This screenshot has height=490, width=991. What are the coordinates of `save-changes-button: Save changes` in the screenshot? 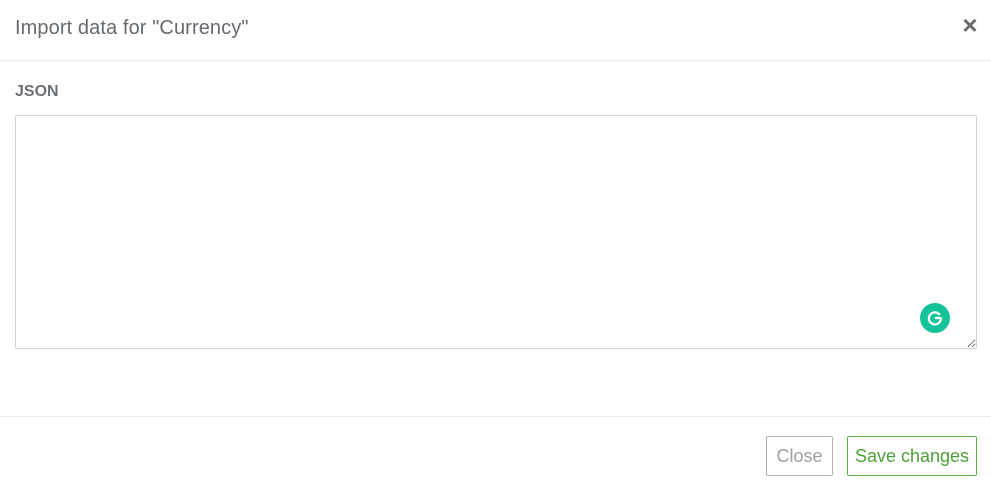 It's located at (912, 456).